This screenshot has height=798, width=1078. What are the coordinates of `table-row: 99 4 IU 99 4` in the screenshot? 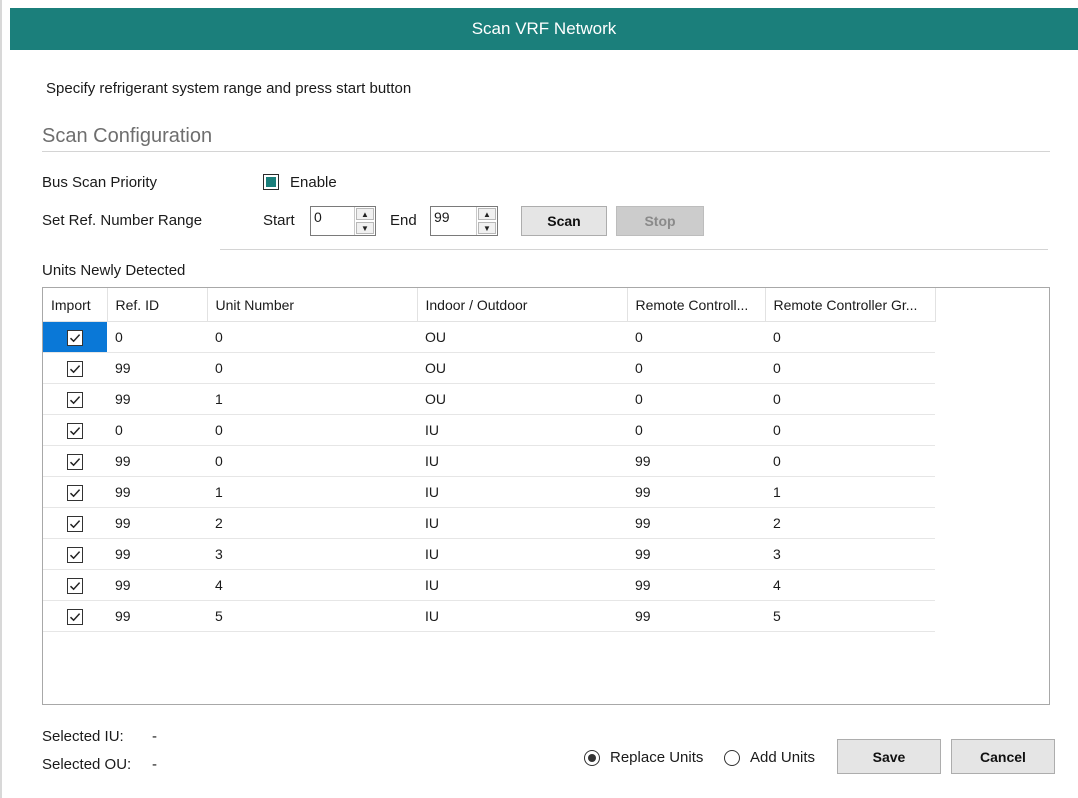 It's located at (489, 585).